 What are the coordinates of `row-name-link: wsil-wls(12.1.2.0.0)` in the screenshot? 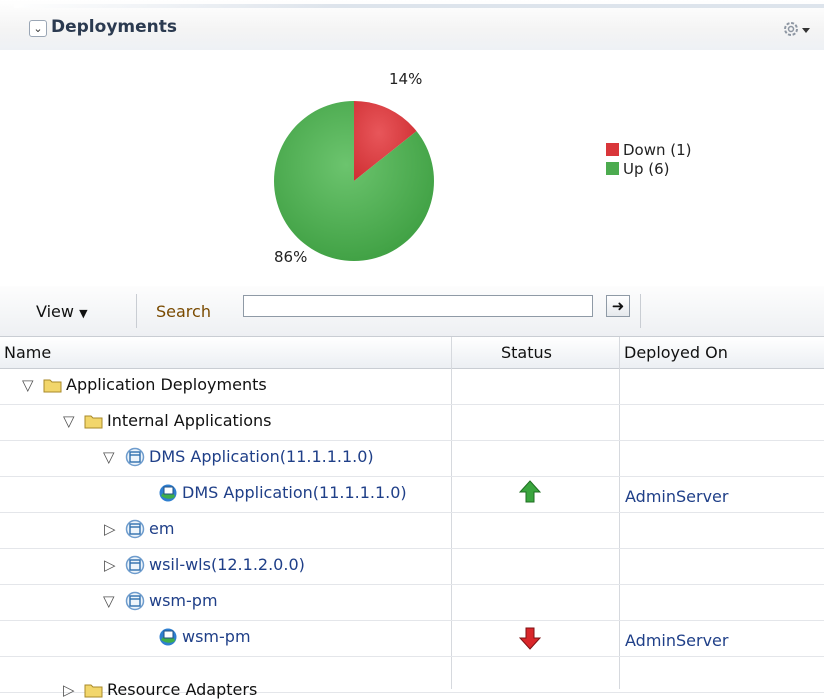 It's located at (227, 564).